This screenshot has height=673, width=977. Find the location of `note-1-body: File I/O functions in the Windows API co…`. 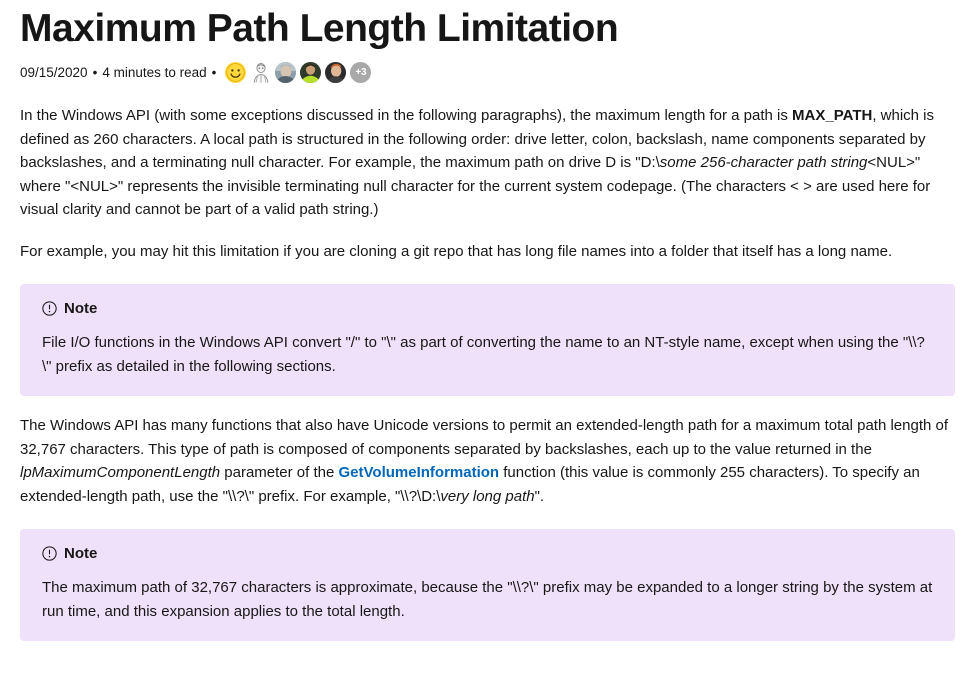

note-1-body: File I/O functions in the Windows API co… is located at coordinates (483, 354).